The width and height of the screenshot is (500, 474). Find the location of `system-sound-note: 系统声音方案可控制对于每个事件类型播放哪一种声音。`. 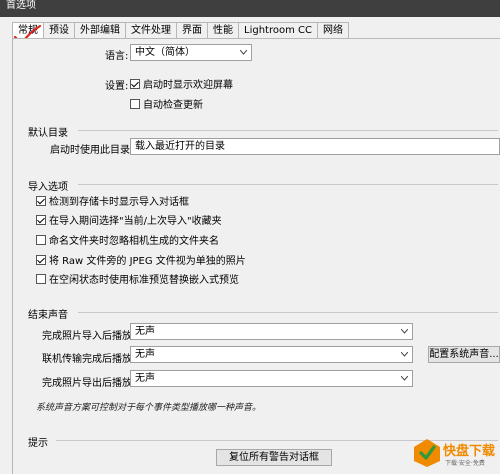

system-sound-note: 系统声音方案可控制对于每个事件类型播放哪一种声音。 is located at coordinates (149, 408).